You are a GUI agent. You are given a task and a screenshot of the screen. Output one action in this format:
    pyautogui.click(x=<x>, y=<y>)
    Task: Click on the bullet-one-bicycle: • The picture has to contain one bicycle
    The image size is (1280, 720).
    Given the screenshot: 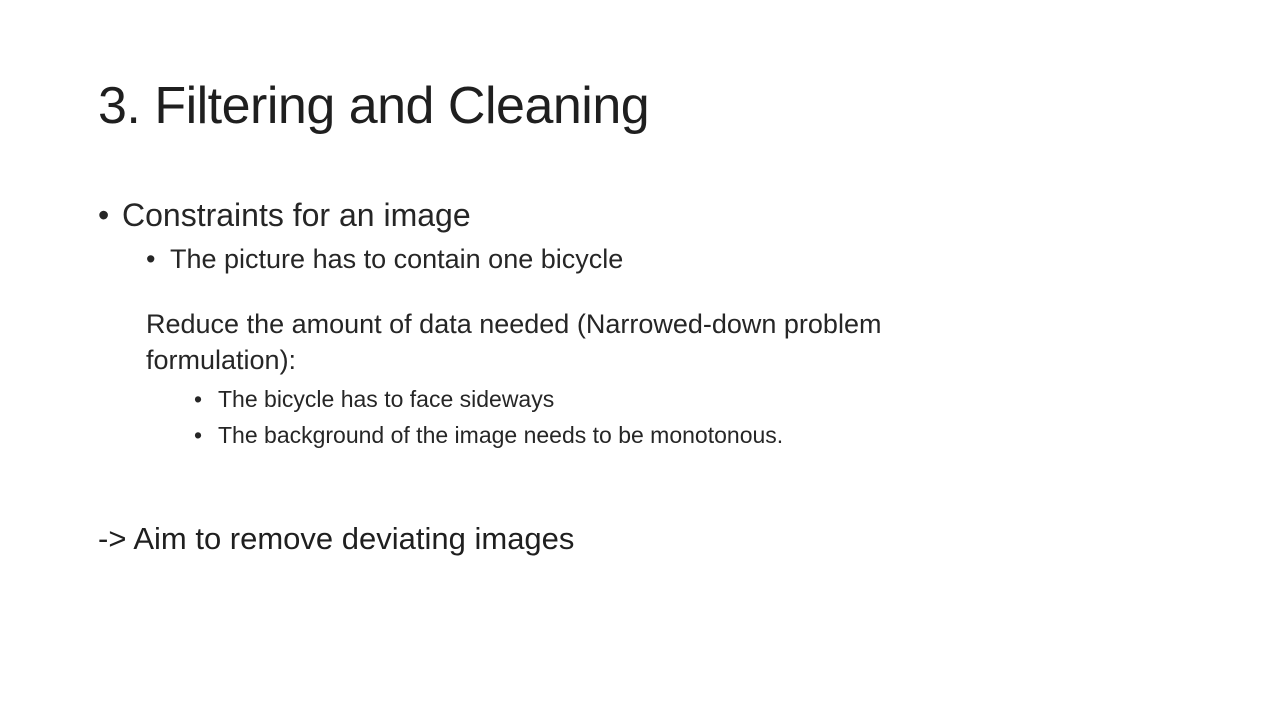 What is the action you would take?
    pyautogui.click(x=622, y=259)
    